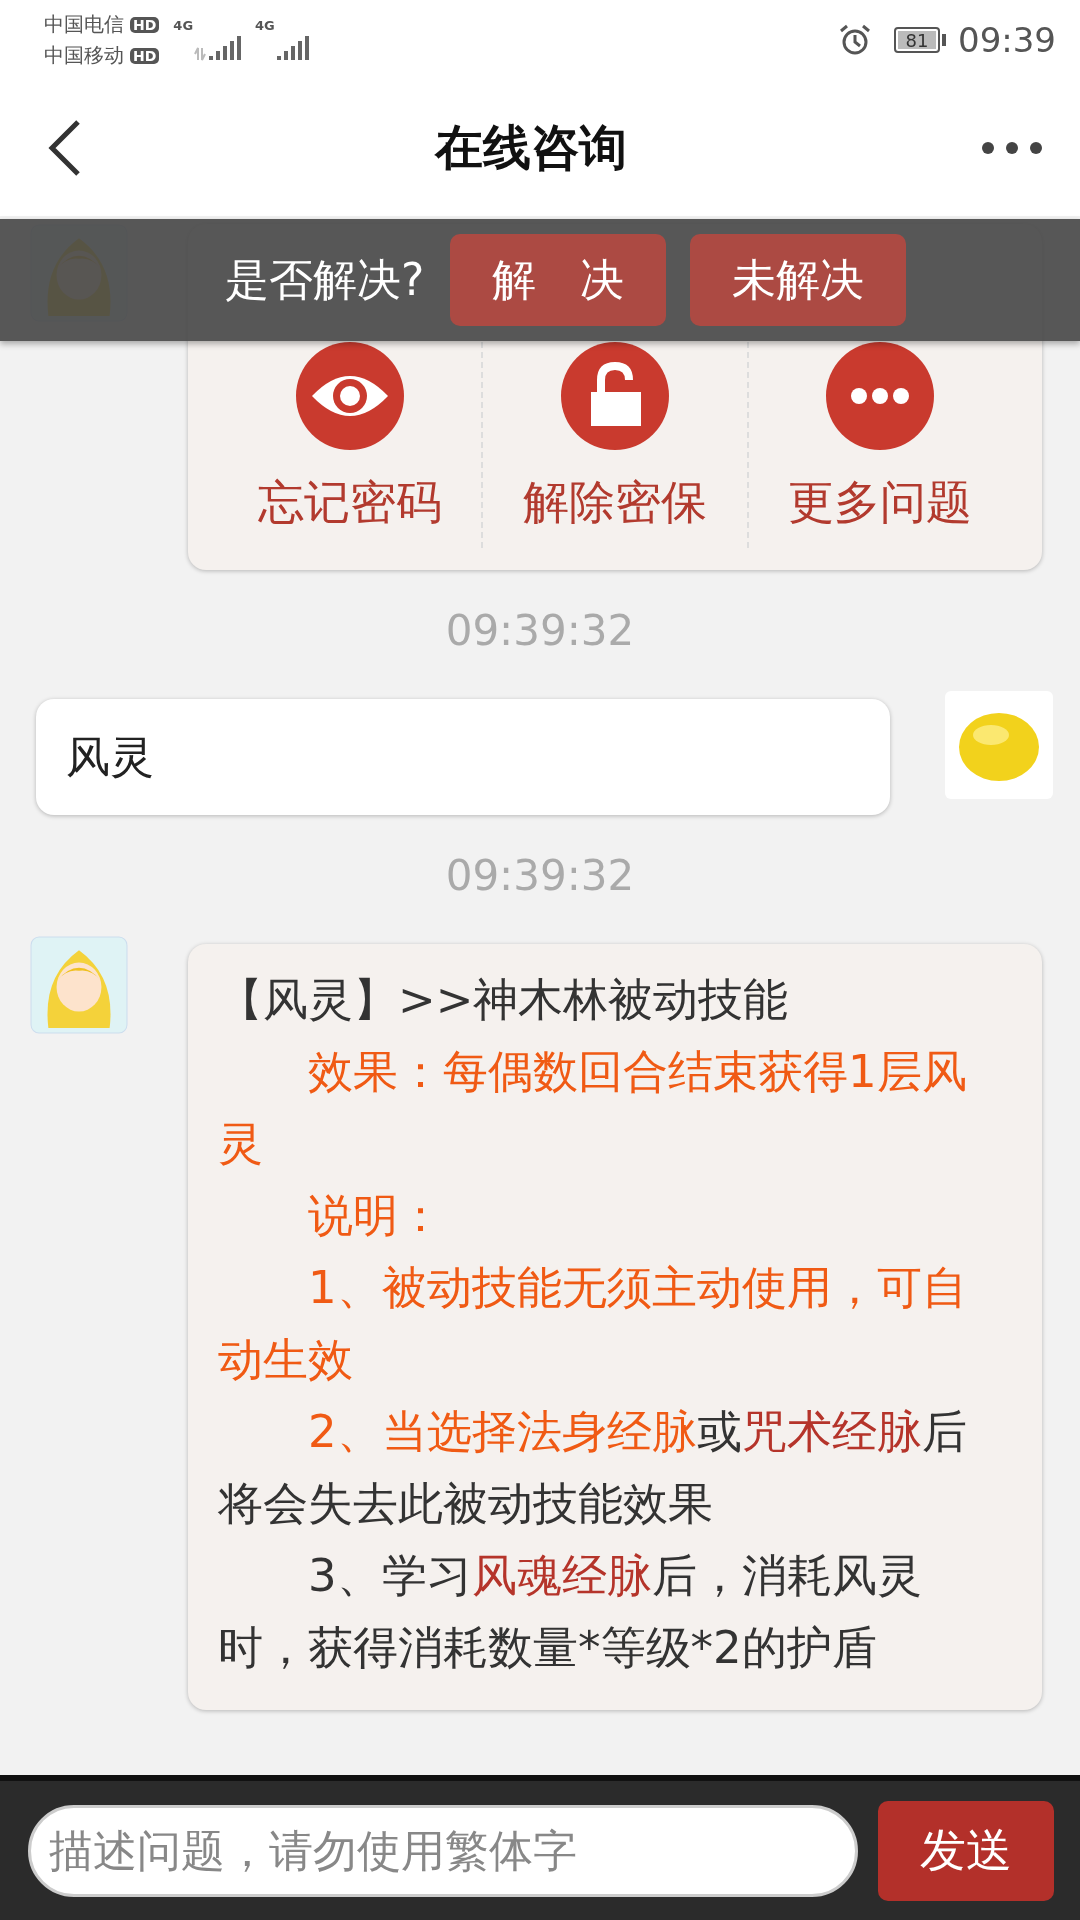 The image size is (1080, 1920). I want to click on resolve-question: 是否解决?, so click(325, 279).